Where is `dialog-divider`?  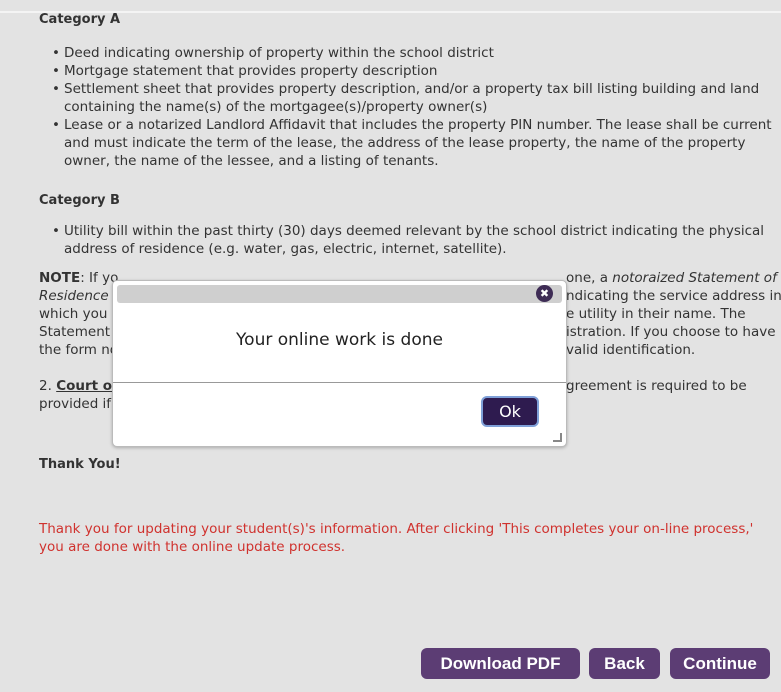 dialog-divider is located at coordinates (339, 382).